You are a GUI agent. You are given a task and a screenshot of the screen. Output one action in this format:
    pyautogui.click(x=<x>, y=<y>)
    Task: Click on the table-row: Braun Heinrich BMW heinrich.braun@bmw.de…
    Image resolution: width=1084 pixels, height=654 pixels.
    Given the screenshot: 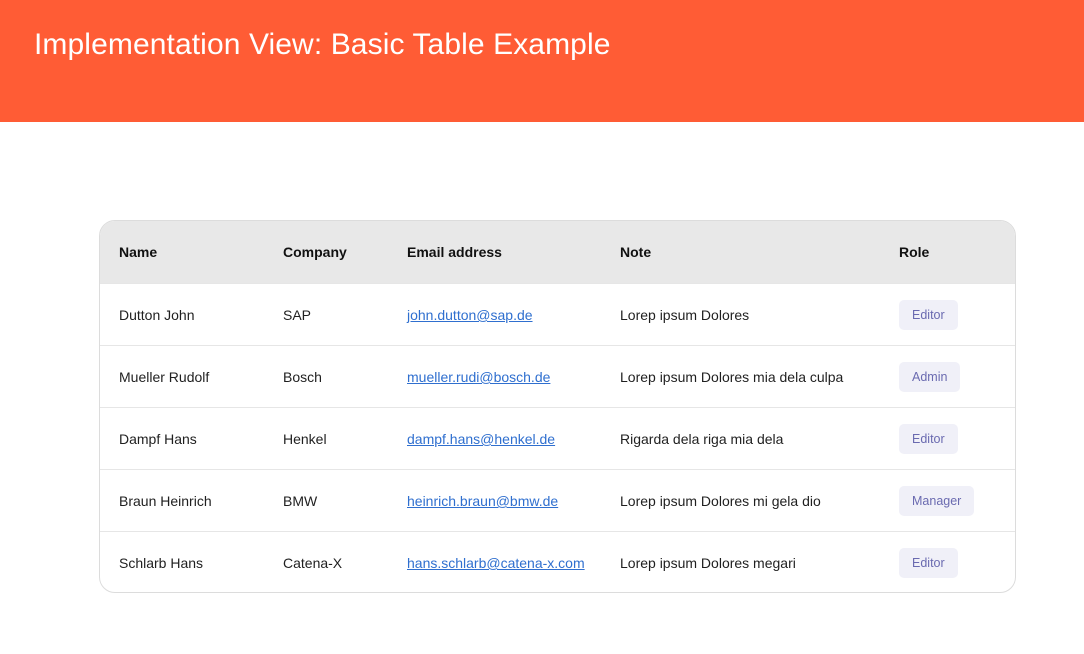 What is the action you would take?
    pyautogui.click(x=557, y=500)
    